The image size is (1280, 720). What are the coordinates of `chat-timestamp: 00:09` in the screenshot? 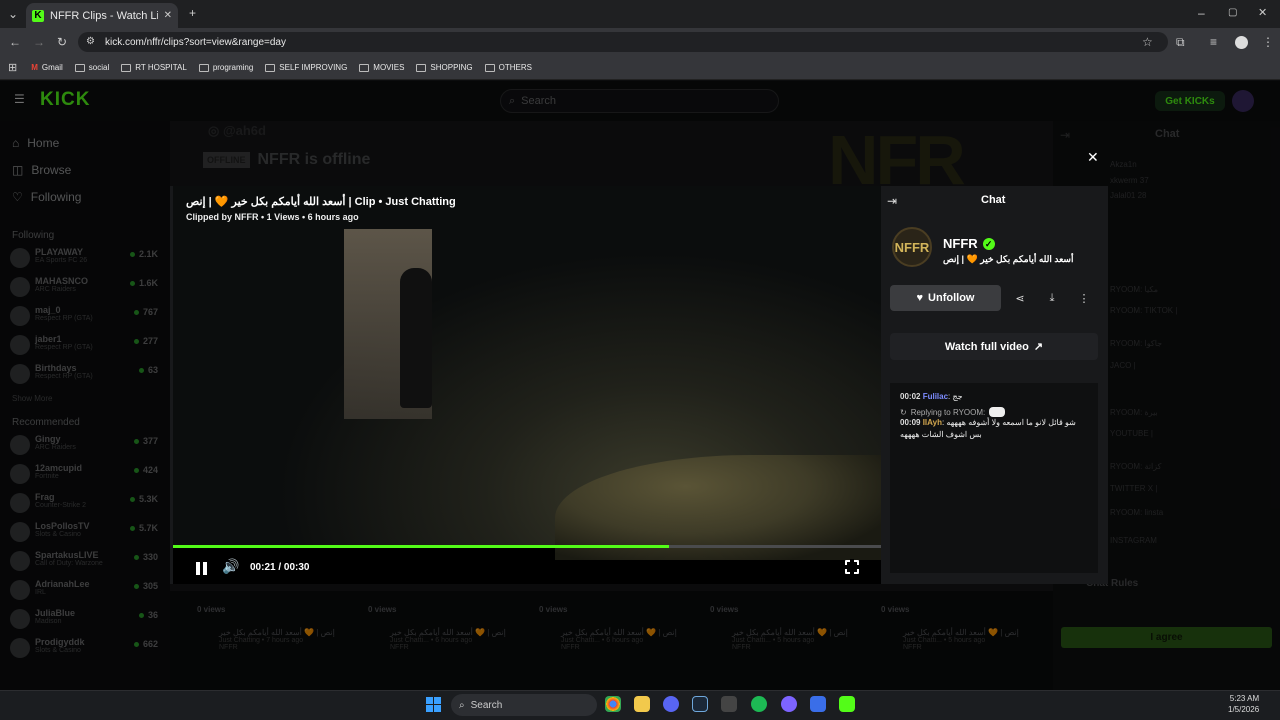 It's located at (910, 422).